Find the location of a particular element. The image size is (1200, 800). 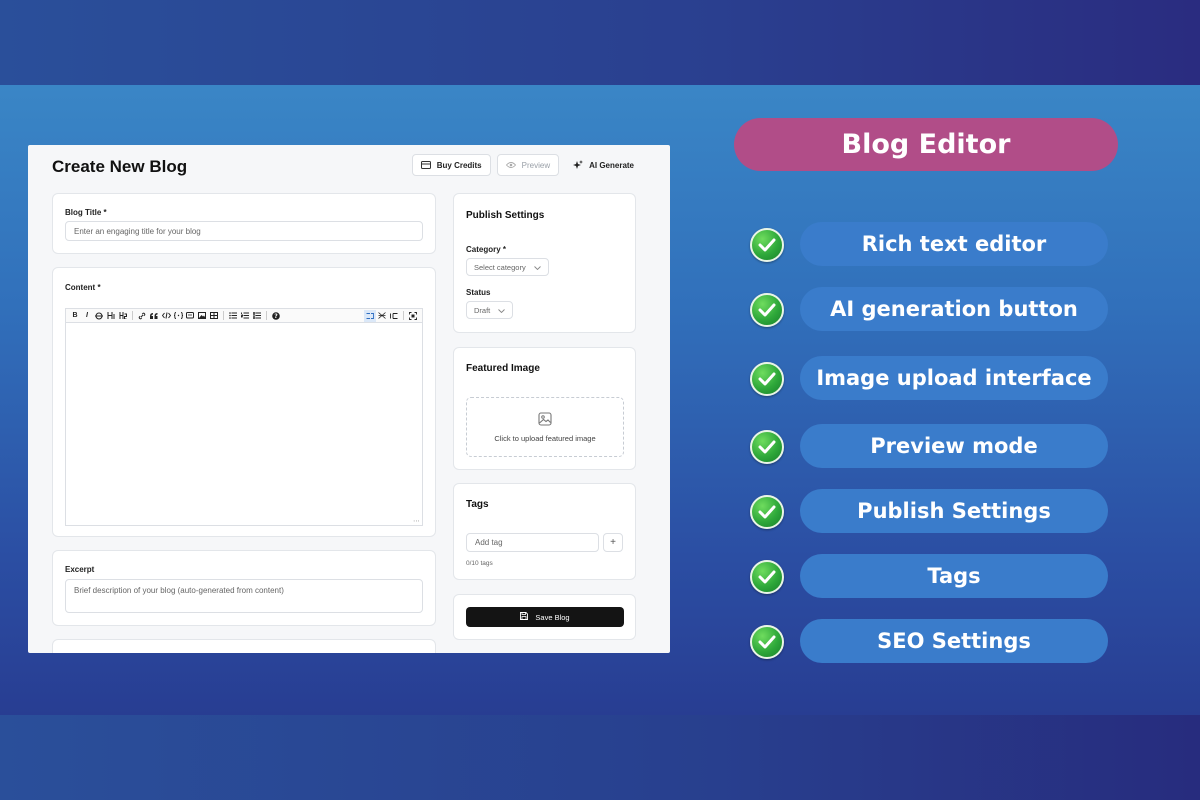

sparkle-icon is located at coordinates (578, 165).